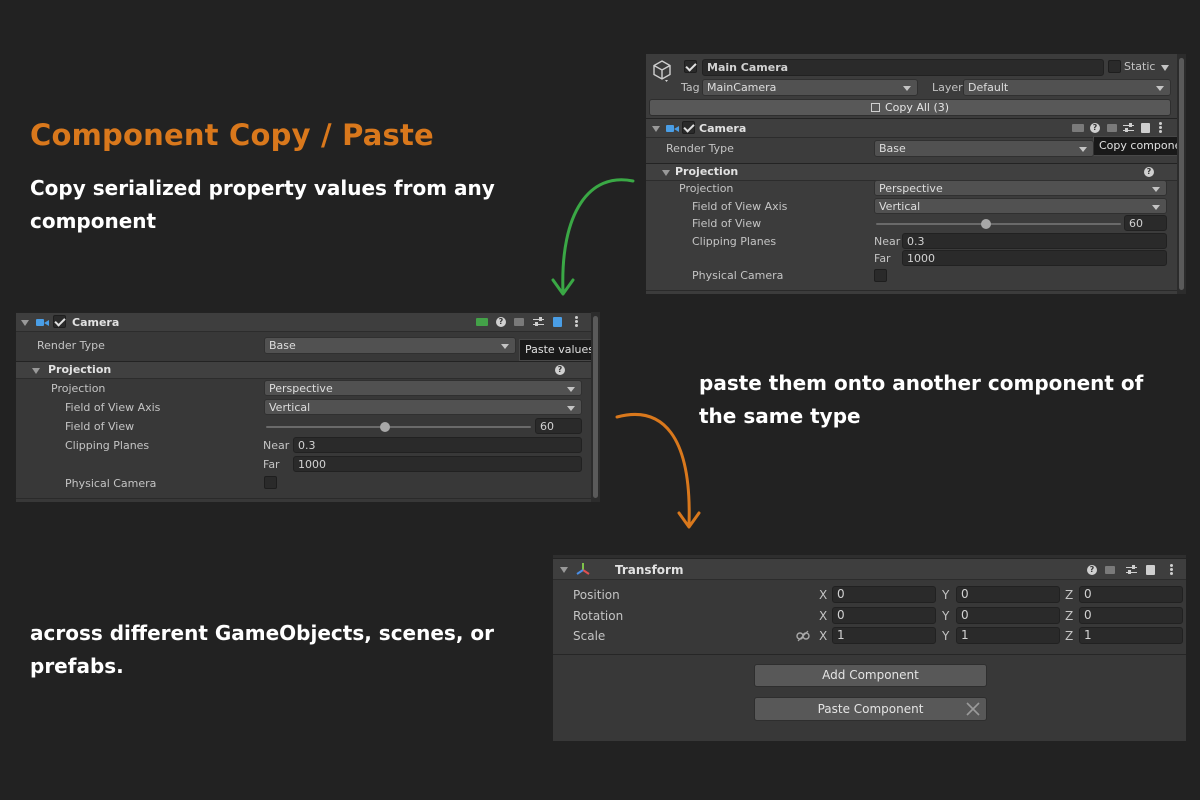 This screenshot has height=800, width=1200. I want to click on component-title: Transform, so click(649, 570).